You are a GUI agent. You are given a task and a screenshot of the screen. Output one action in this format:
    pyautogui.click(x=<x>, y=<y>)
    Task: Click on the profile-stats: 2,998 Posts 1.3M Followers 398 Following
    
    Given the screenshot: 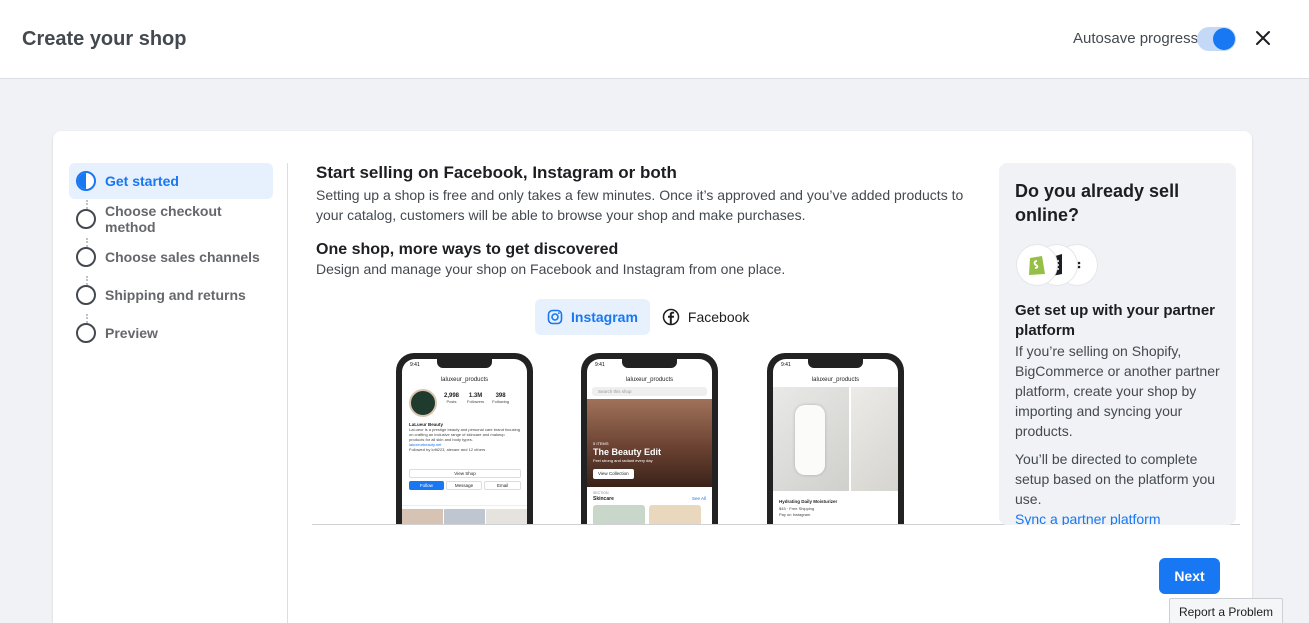 What is the action you would take?
    pyautogui.click(x=476, y=398)
    